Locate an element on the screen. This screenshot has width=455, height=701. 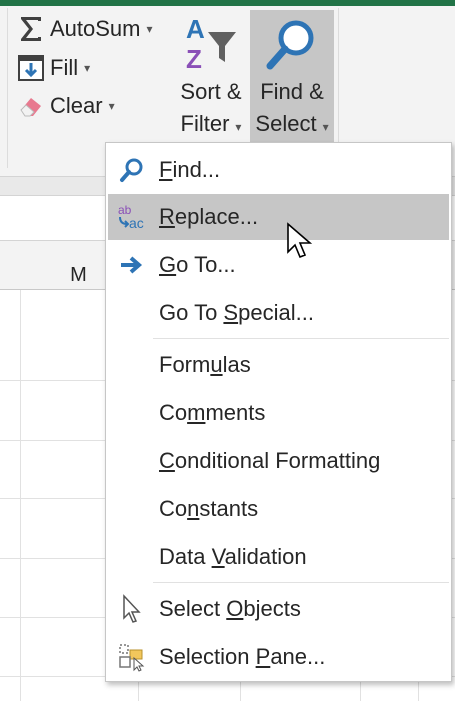
svg-text: Z is located at coordinates (194, 59).